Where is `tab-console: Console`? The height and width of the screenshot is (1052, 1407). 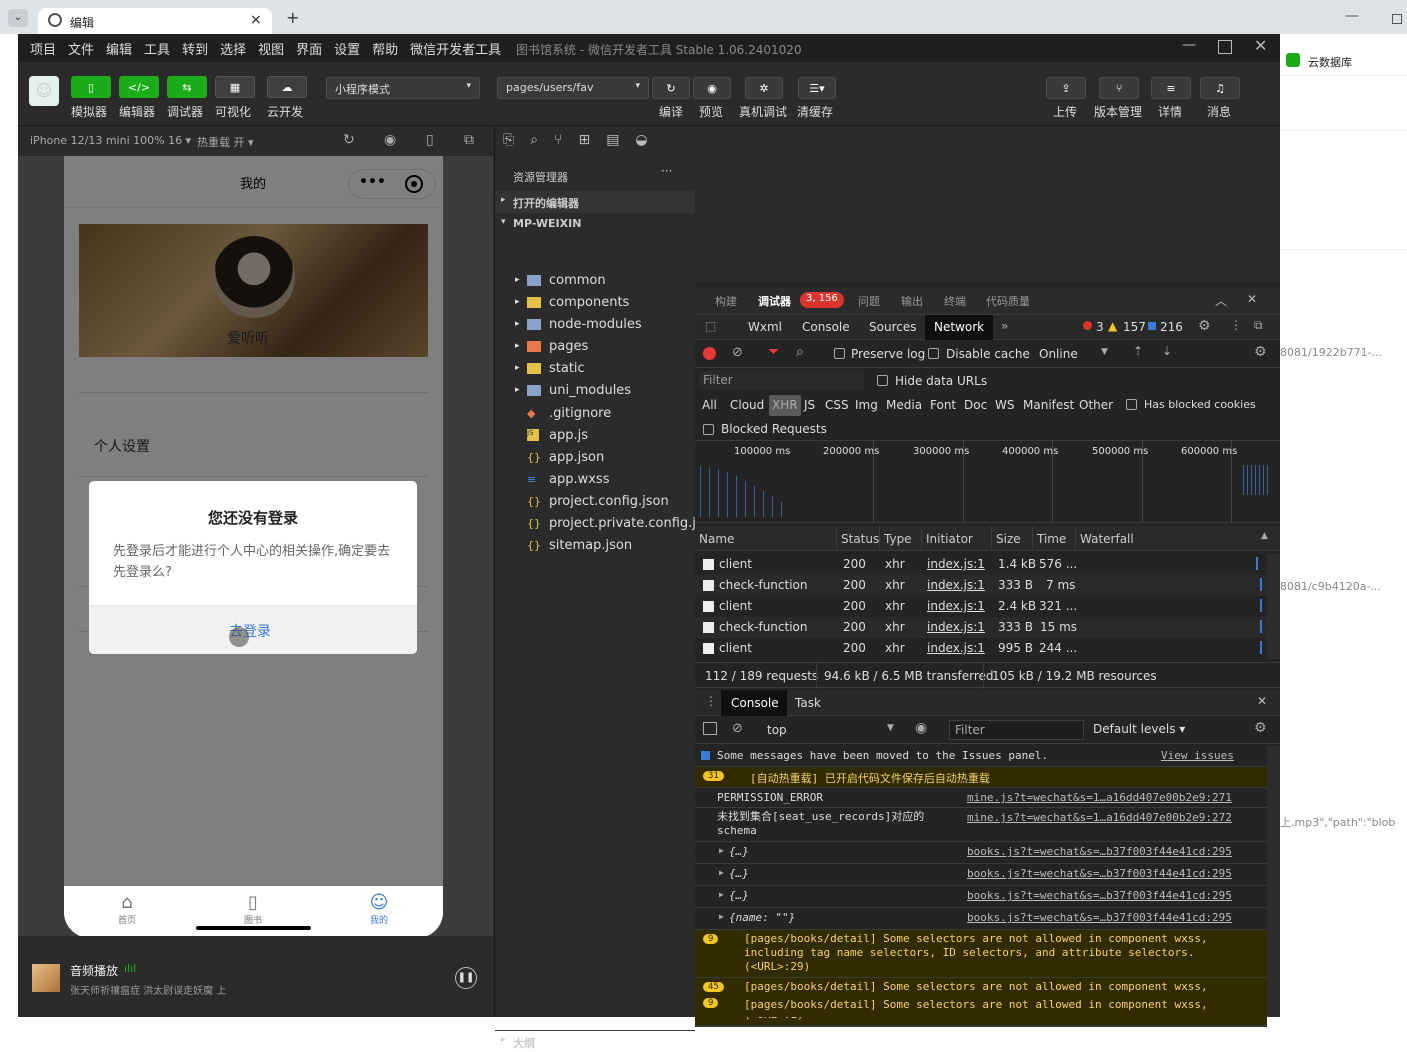 tab-console: Console is located at coordinates (826, 327).